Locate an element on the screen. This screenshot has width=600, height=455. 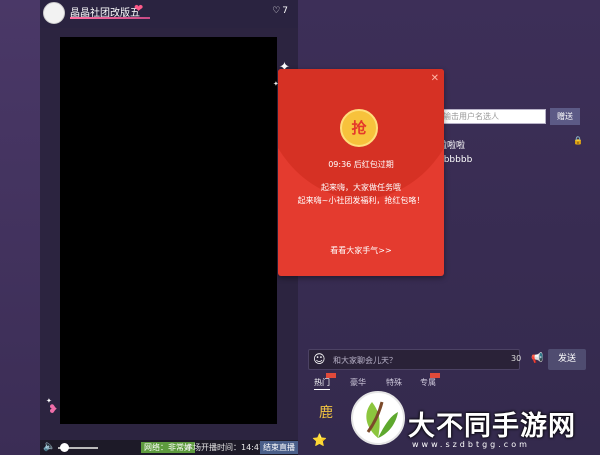
grab-red-packet-button: 抢 is located at coordinates (359, 128).